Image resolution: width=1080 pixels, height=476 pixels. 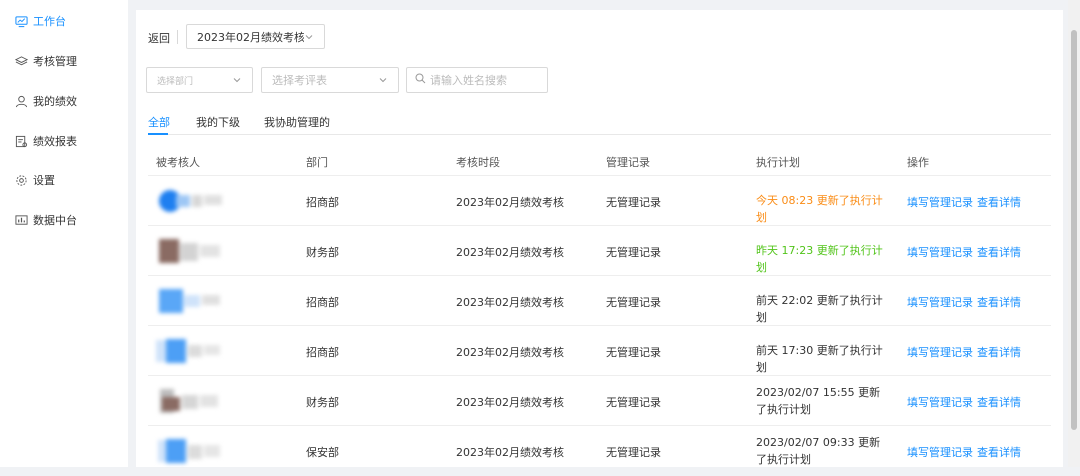 What do you see at coordinates (818, 451) in the screenshot?
I see `plan-cell: 2023/02/07 09:33 更新了执行计划` at bounding box center [818, 451].